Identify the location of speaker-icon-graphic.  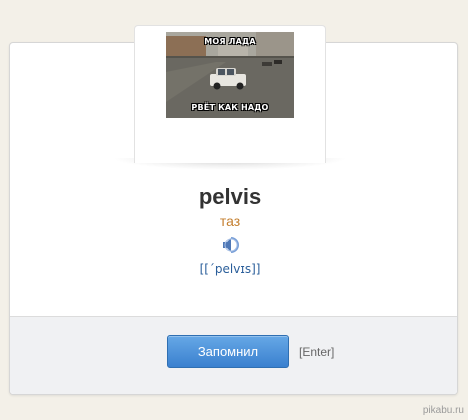
(231, 245).